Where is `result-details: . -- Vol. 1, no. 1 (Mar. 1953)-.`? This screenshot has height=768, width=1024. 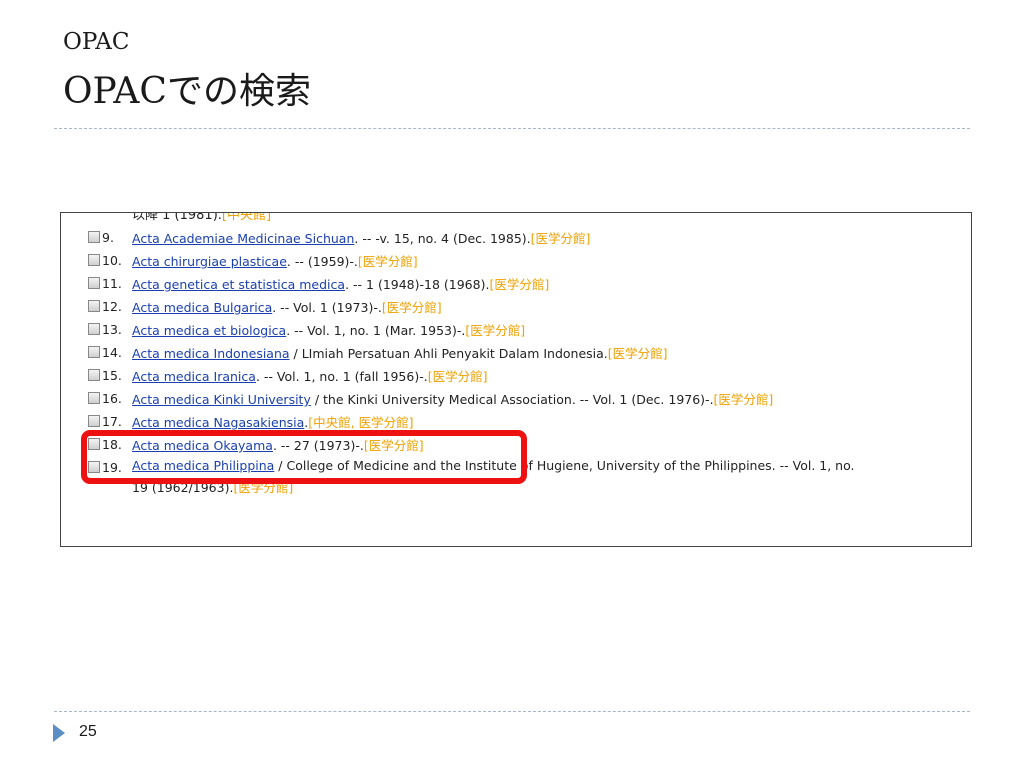 result-details: . -- Vol. 1, no. 1 (Mar. 1953)-. is located at coordinates (376, 330).